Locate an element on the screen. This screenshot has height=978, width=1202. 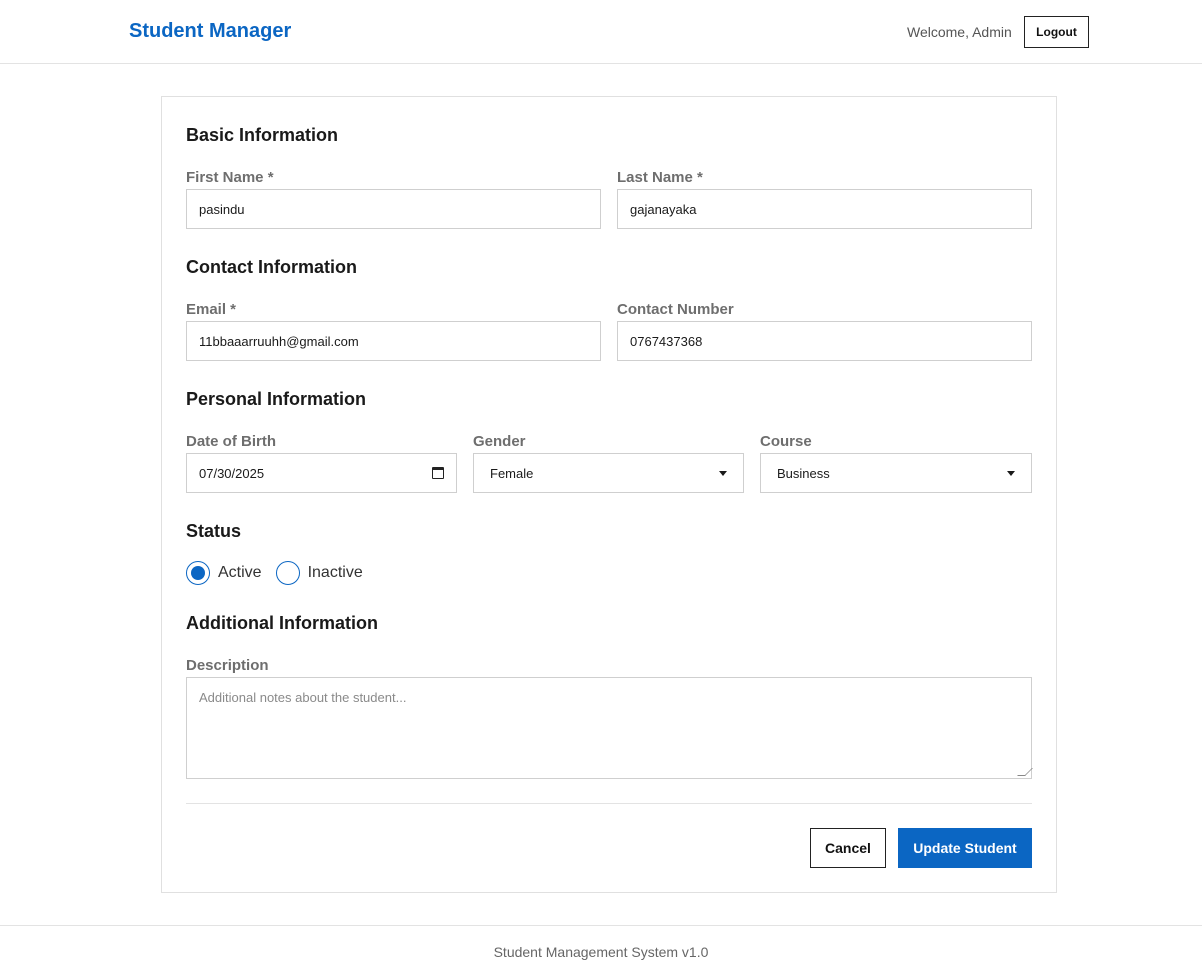
radio-button-inactive is located at coordinates (287, 573).